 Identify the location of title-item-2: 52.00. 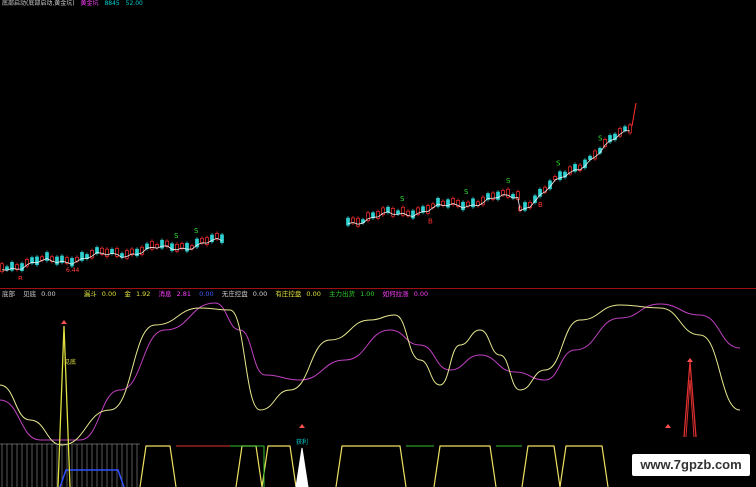
(134, 3).